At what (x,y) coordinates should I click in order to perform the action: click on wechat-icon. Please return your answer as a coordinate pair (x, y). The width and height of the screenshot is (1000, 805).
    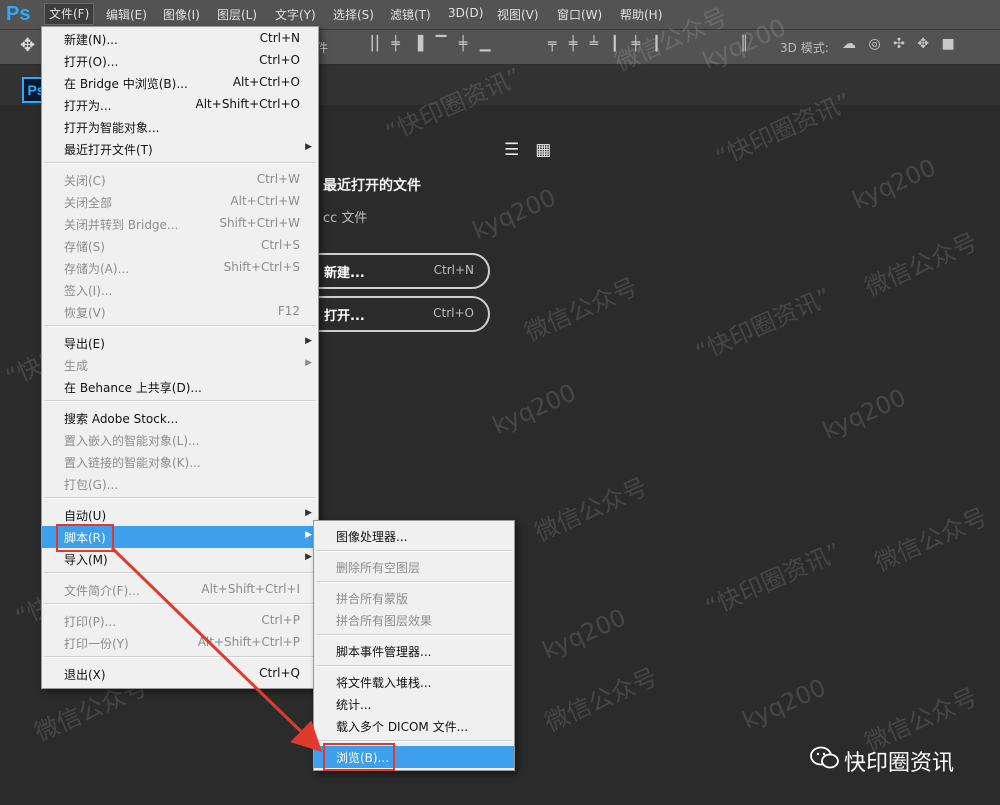
    Looking at the image, I should click on (824, 757).